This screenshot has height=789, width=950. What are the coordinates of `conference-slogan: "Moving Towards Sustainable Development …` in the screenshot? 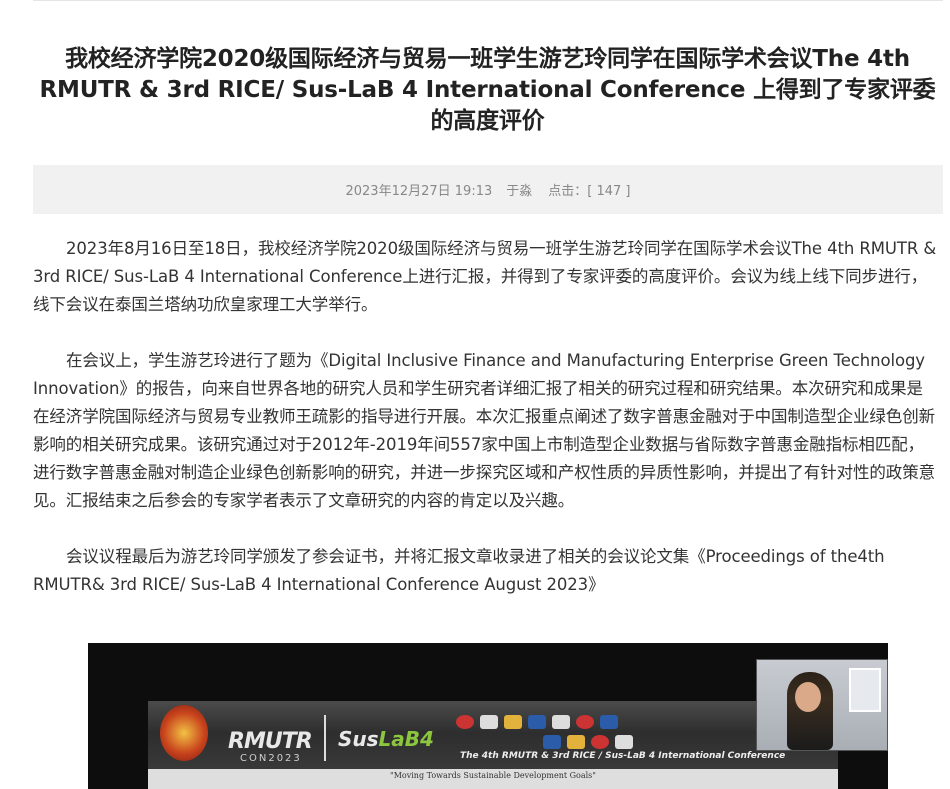 It's located at (493, 779).